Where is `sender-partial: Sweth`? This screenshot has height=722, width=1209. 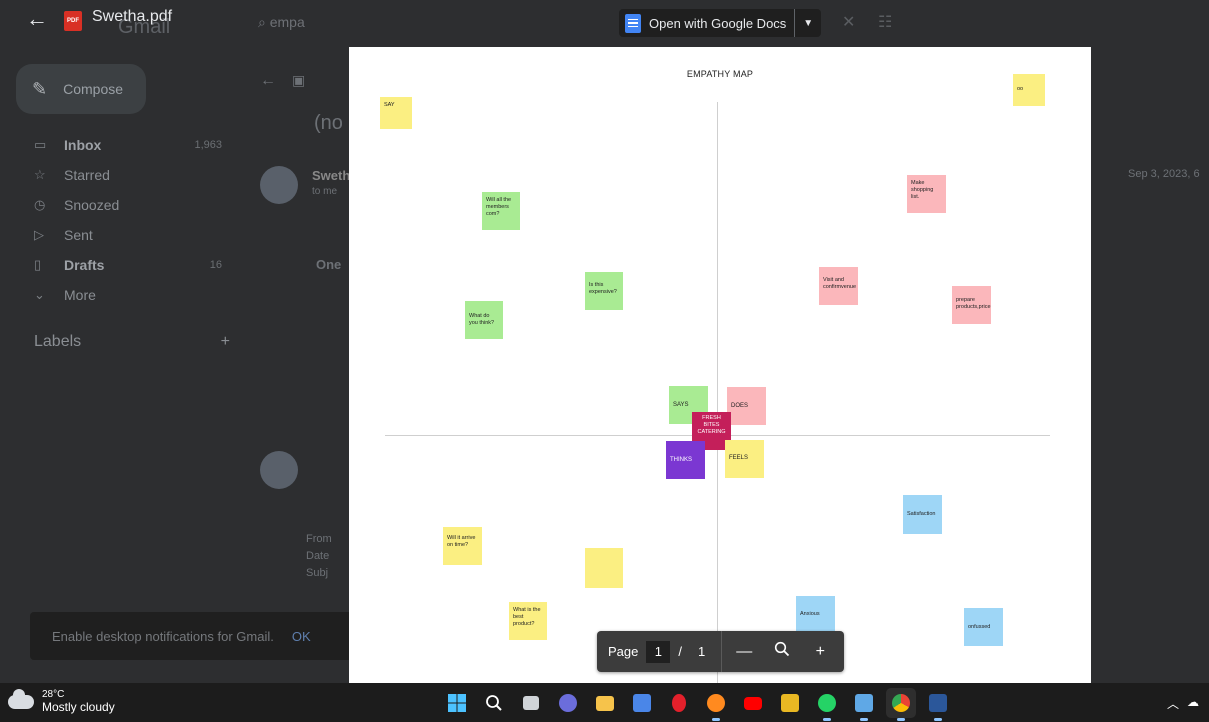
sender-partial: Sweth is located at coordinates (331, 175).